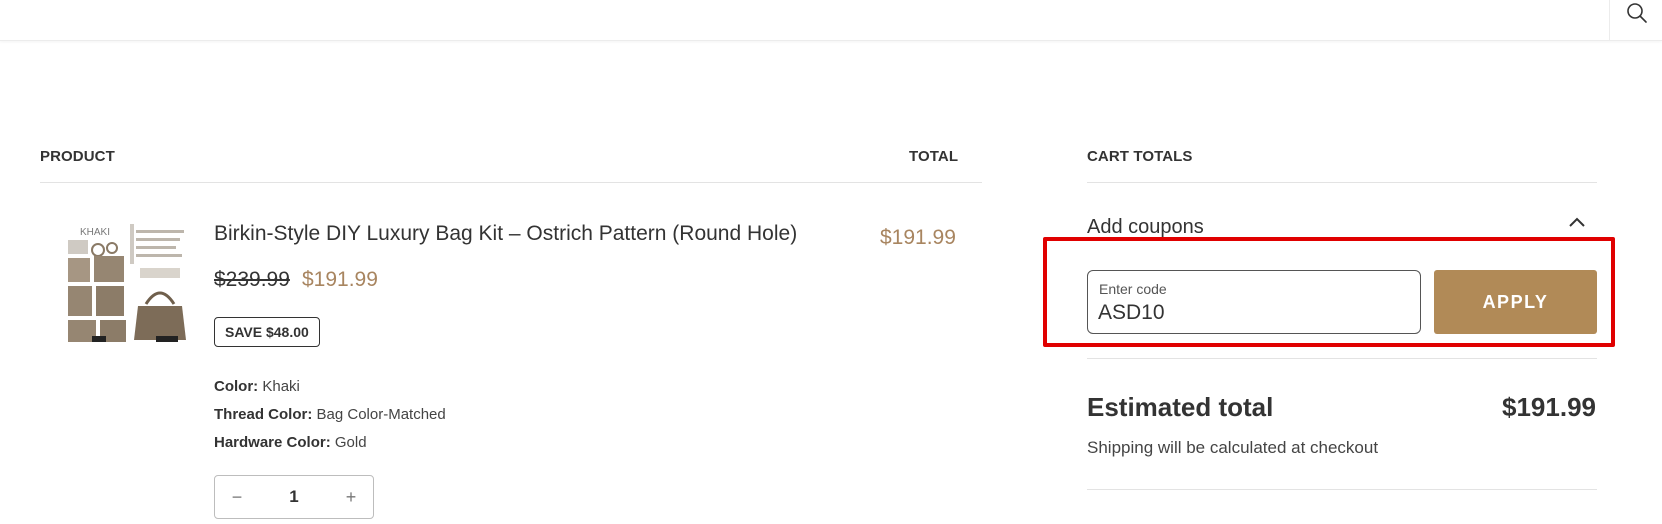  What do you see at coordinates (236, 386) in the screenshot?
I see `option-label: Color:` at bounding box center [236, 386].